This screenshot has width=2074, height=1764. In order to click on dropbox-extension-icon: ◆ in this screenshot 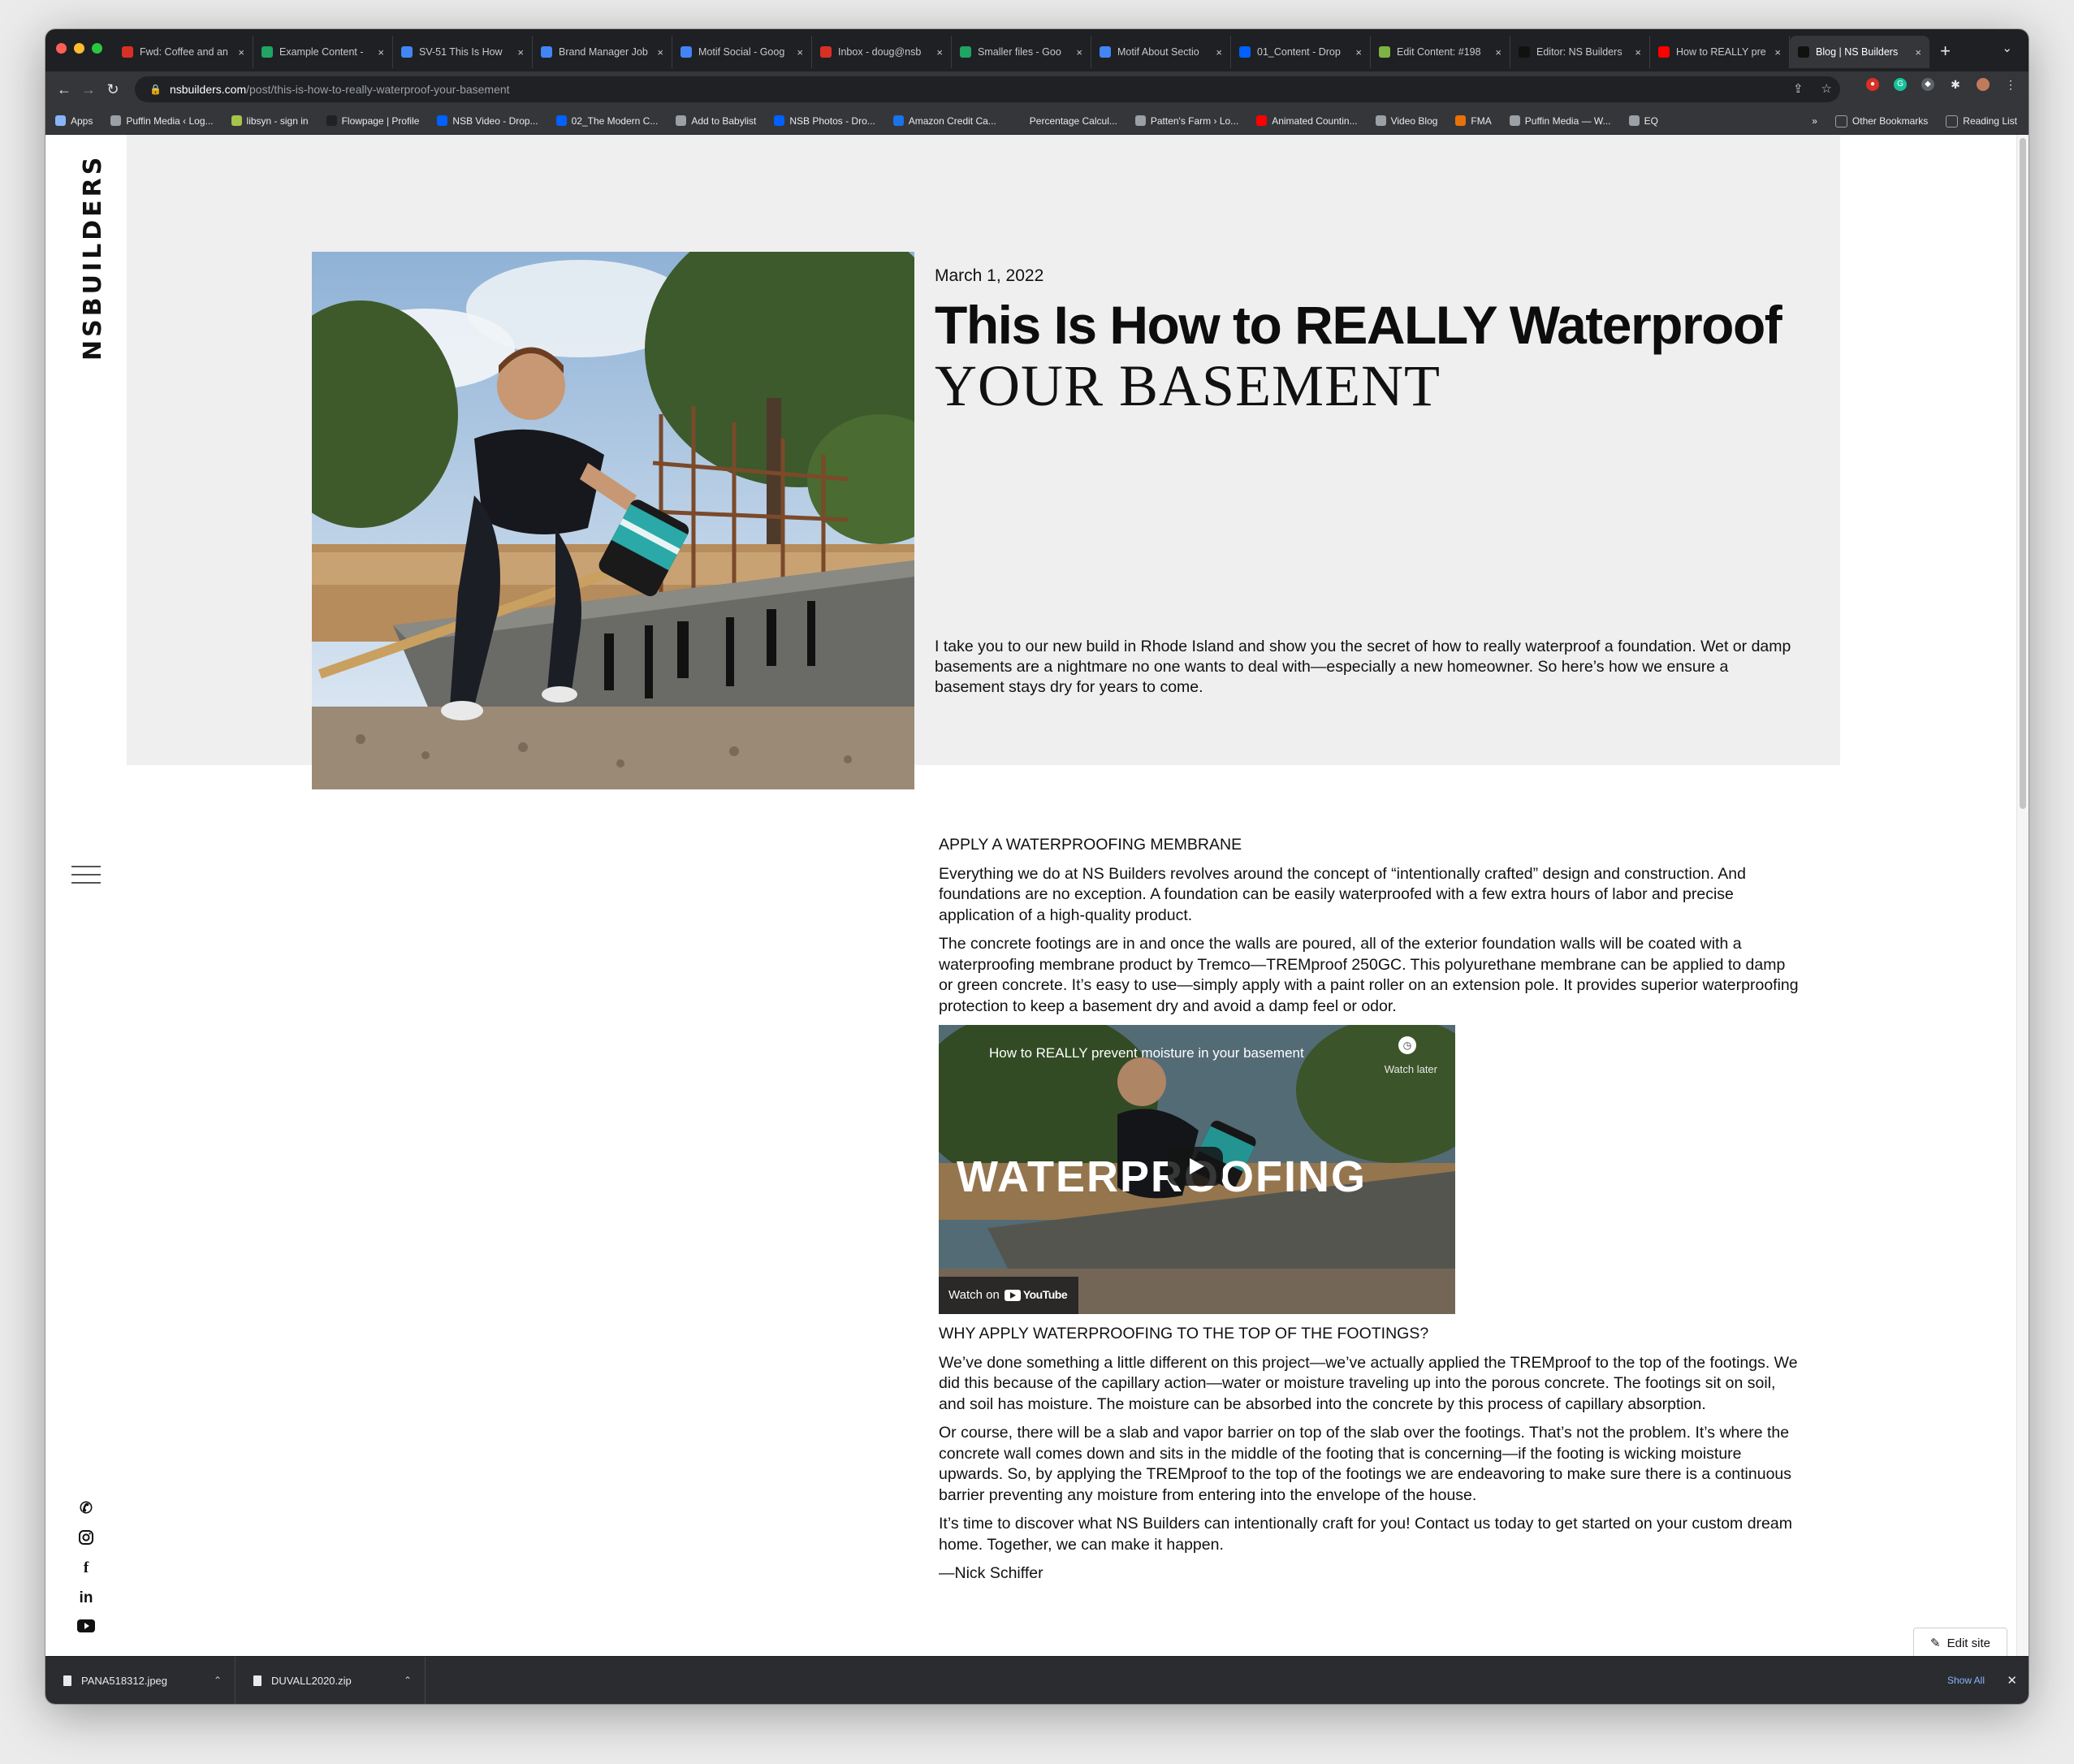, I will do `click(1927, 84)`.